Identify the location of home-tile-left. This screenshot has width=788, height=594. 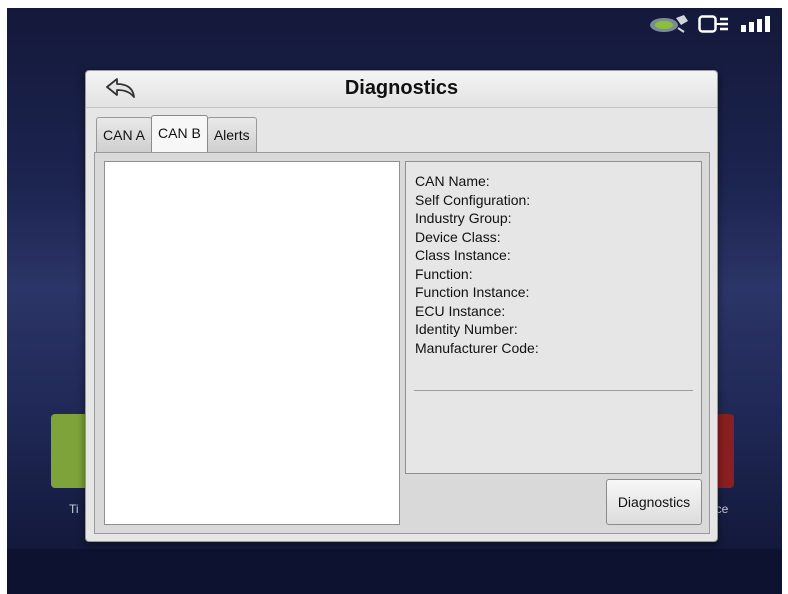
(69, 451).